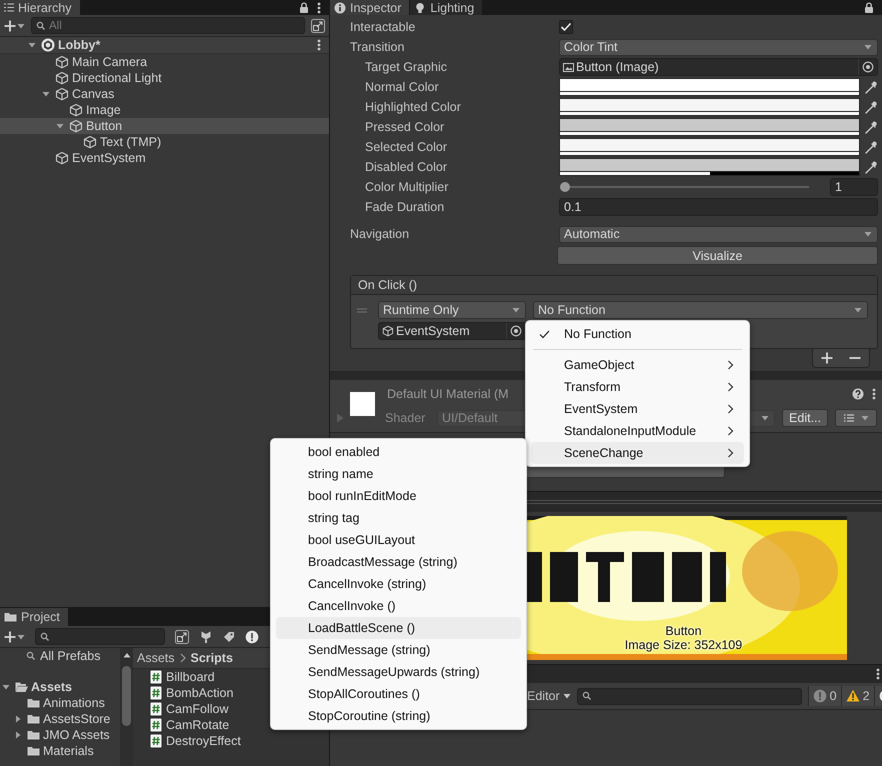 This screenshot has width=882, height=766. I want to click on field-label: Fade Duration, so click(405, 207).